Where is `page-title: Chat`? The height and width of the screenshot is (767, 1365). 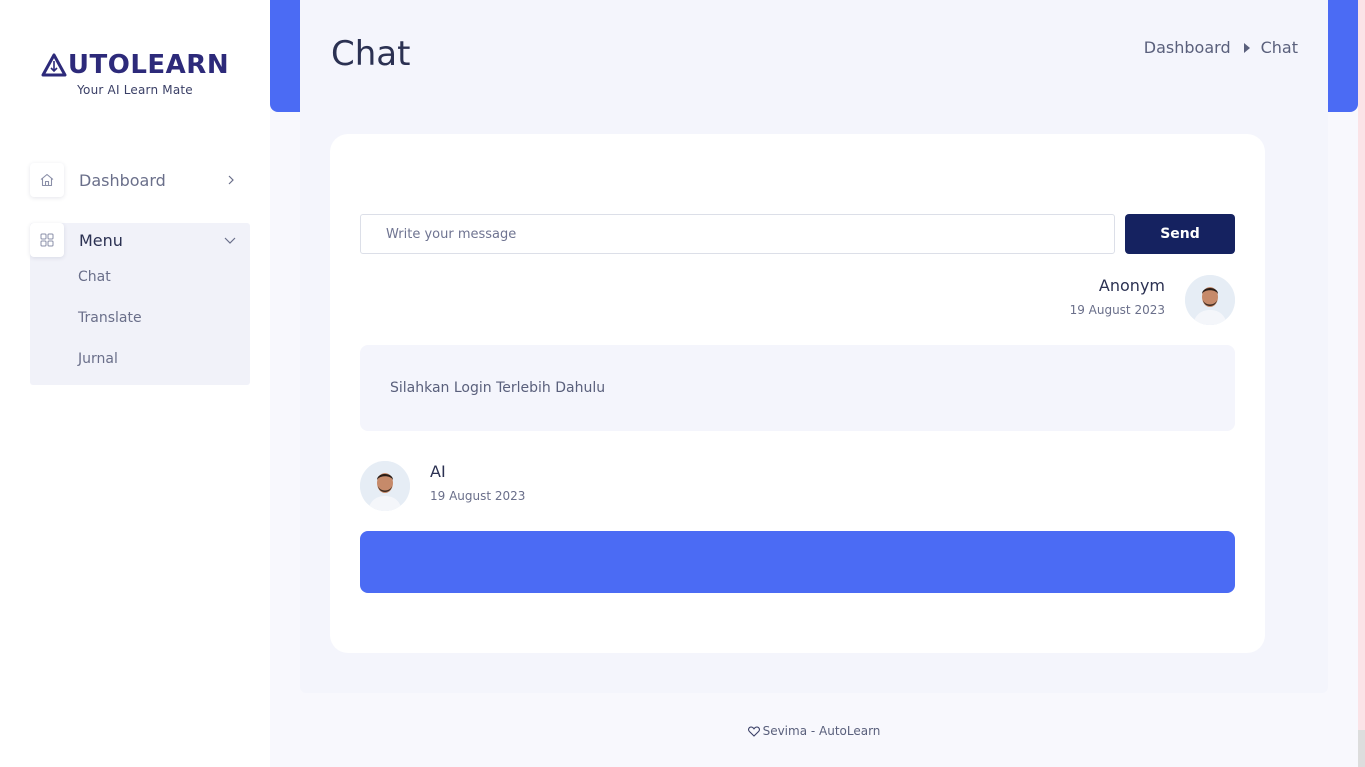
page-title: Chat is located at coordinates (371, 54).